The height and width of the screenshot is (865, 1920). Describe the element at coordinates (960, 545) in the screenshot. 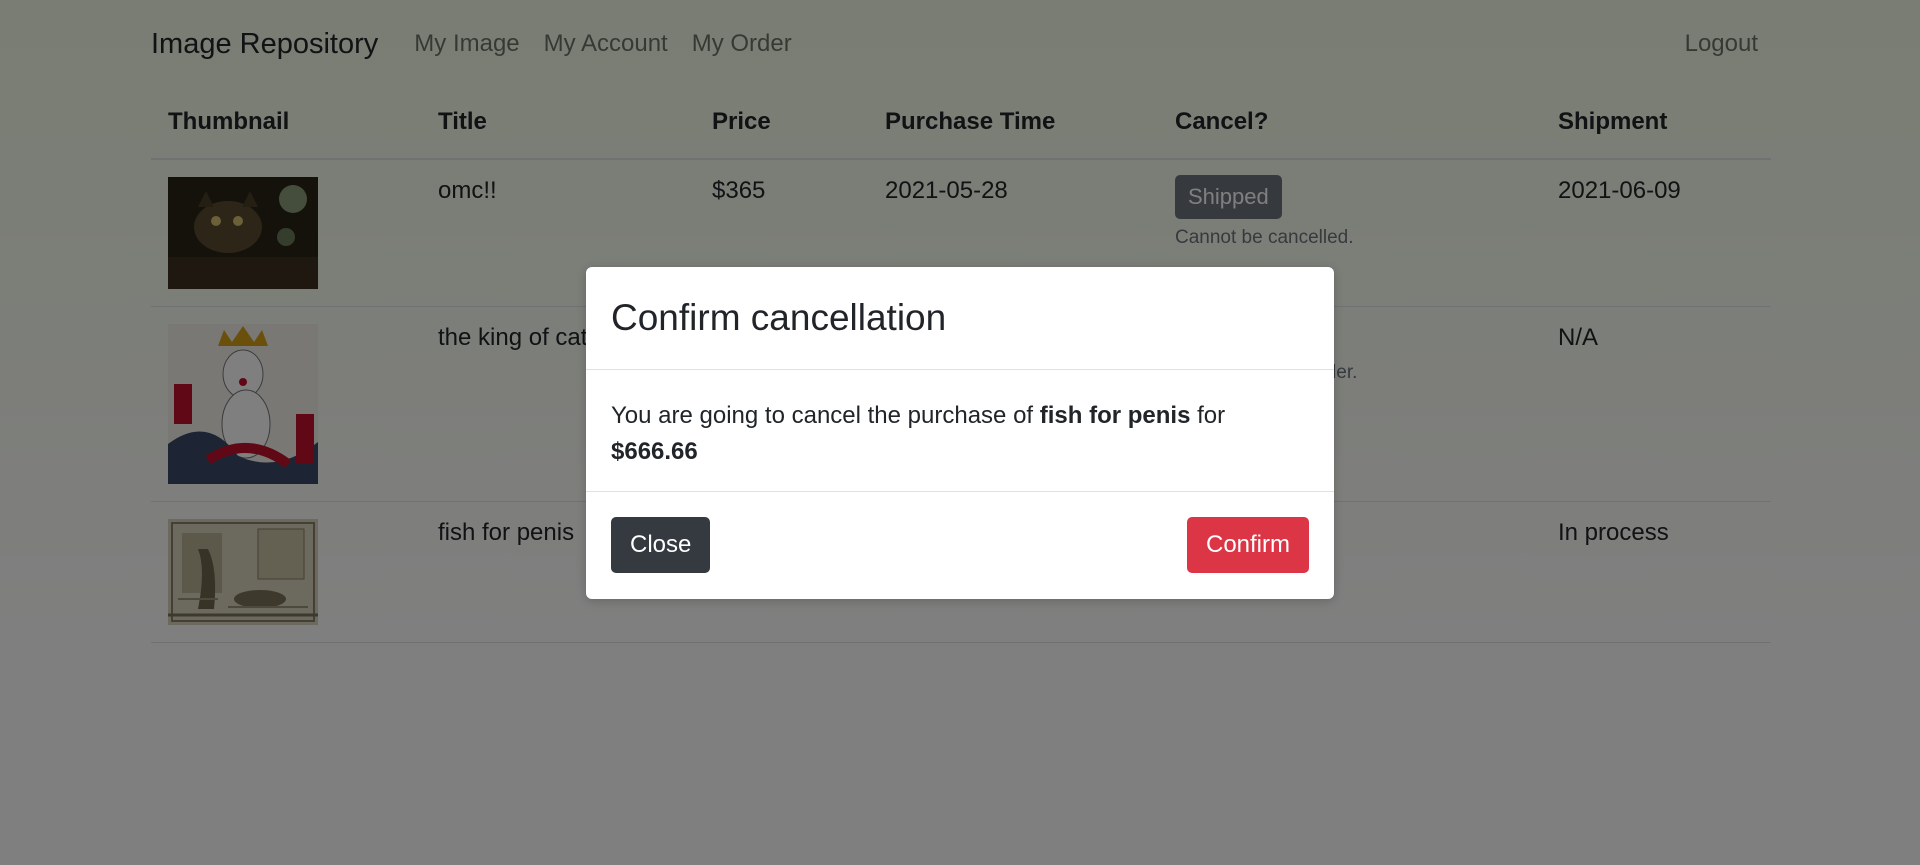

I see `modal-footer: Close Confirm` at that location.